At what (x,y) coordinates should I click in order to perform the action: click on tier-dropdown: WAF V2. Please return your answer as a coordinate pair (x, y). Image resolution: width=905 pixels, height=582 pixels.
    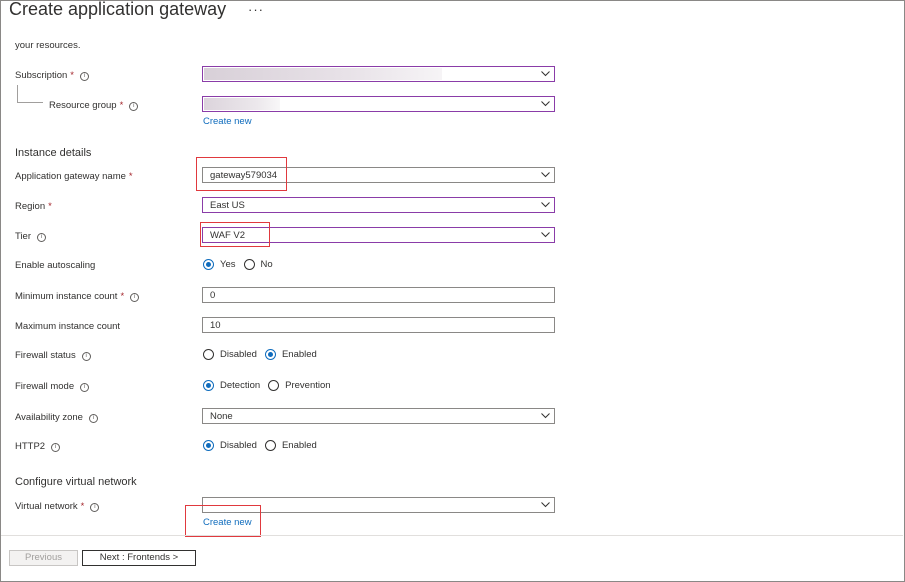
    Looking at the image, I should click on (378, 235).